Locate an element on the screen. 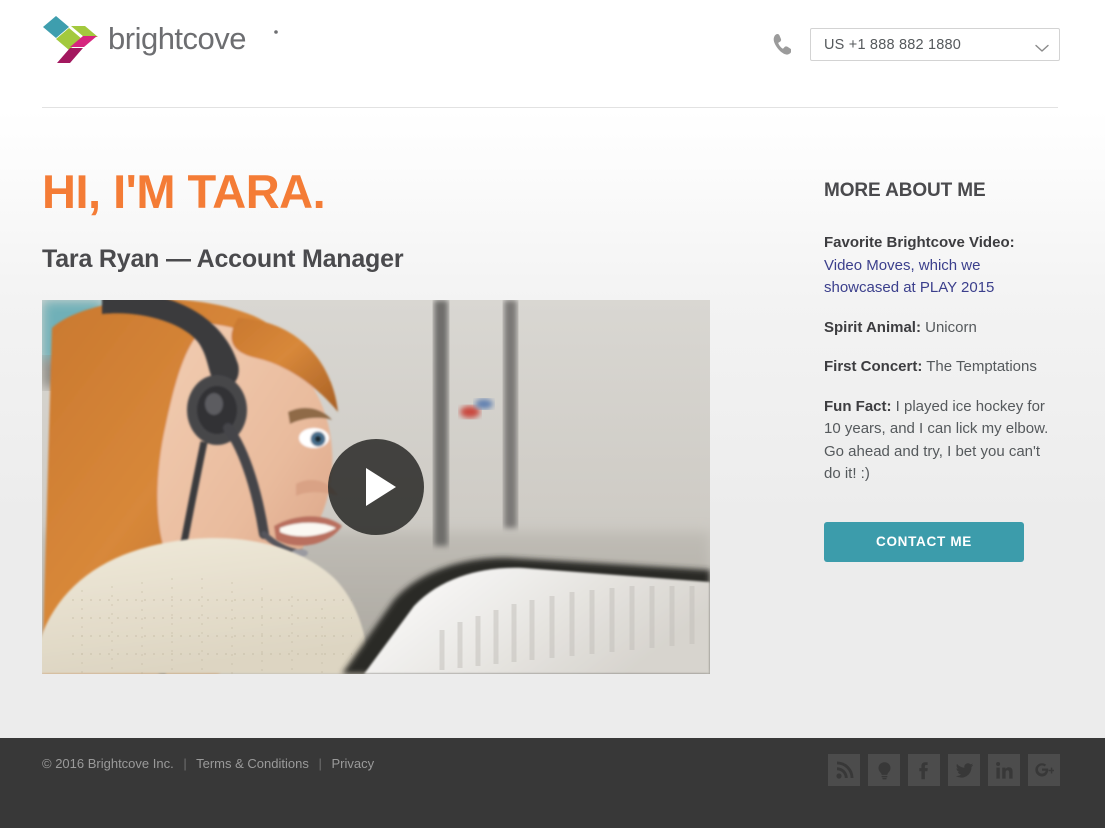 The width and height of the screenshot is (1105, 828). fact-label: First Concert: is located at coordinates (873, 366).